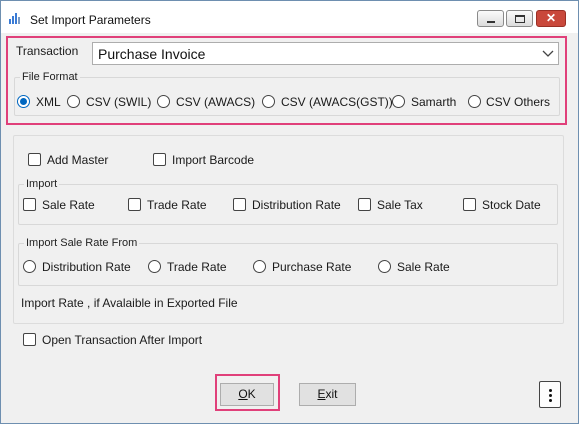 Image resolution: width=579 pixels, height=424 pixels. What do you see at coordinates (213, 160) in the screenshot?
I see `import-barcode-label: Import Barcode` at bounding box center [213, 160].